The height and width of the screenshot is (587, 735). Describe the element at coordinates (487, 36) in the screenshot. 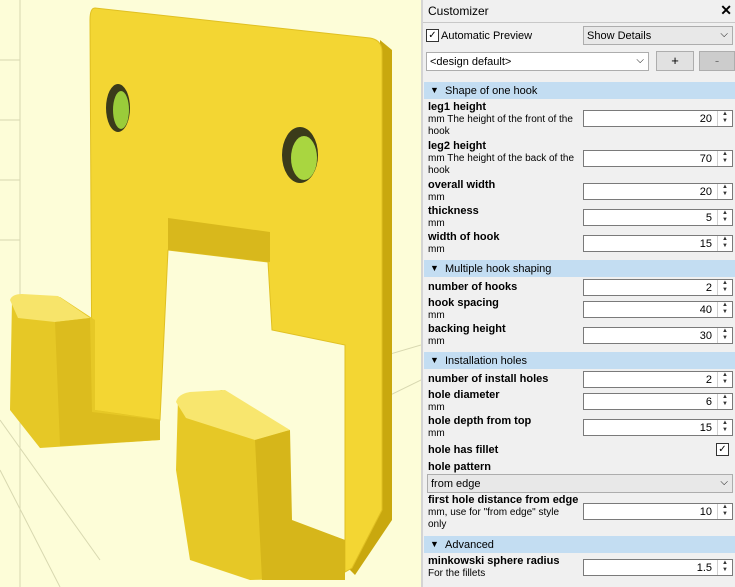

I see `auto-preview-label: Automatic Preview` at that location.